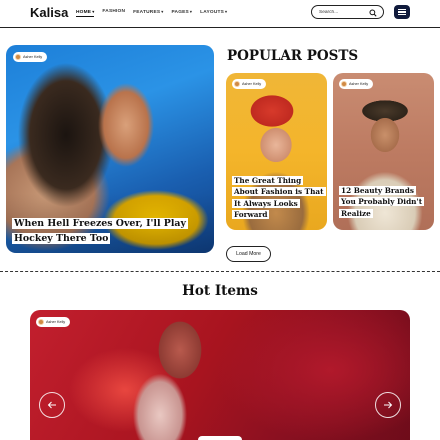 The height and width of the screenshot is (440, 440). I want to click on nav-item-label: LAYOUTS, so click(212, 12).